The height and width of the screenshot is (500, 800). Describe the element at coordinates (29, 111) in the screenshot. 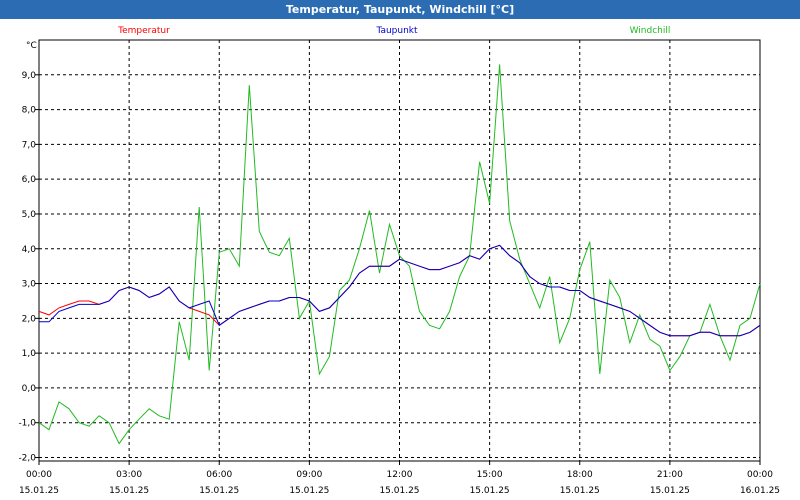

I see `y-tick-label: 8,0` at that location.